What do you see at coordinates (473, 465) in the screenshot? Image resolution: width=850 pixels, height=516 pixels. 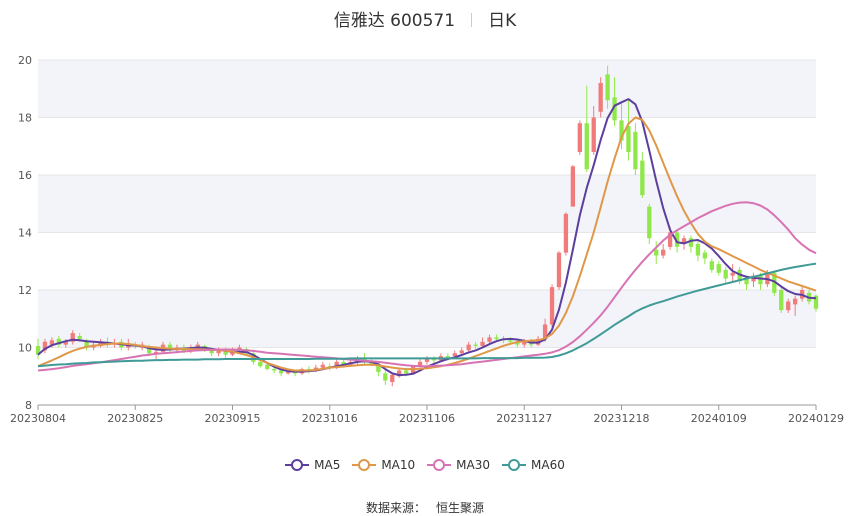 I see `legend-label: MA30` at bounding box center [473, 465].